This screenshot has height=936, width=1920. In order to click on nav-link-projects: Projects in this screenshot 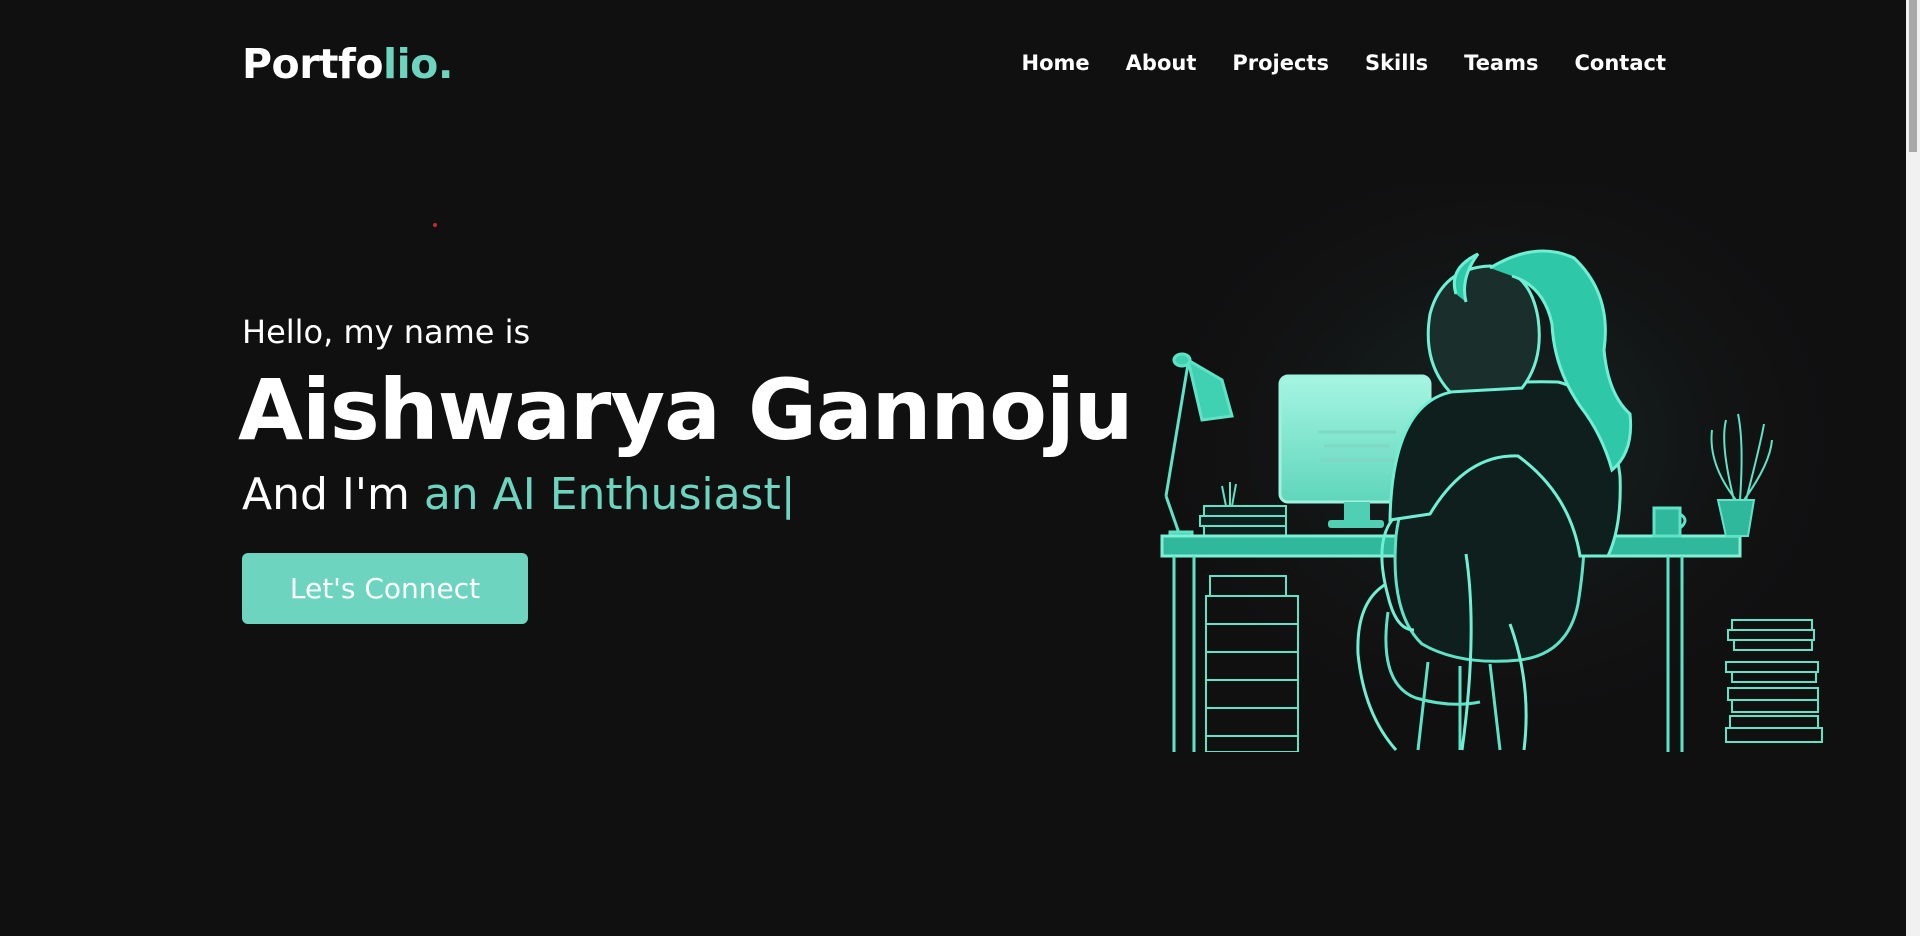, I will do `click(1280, 63)`.